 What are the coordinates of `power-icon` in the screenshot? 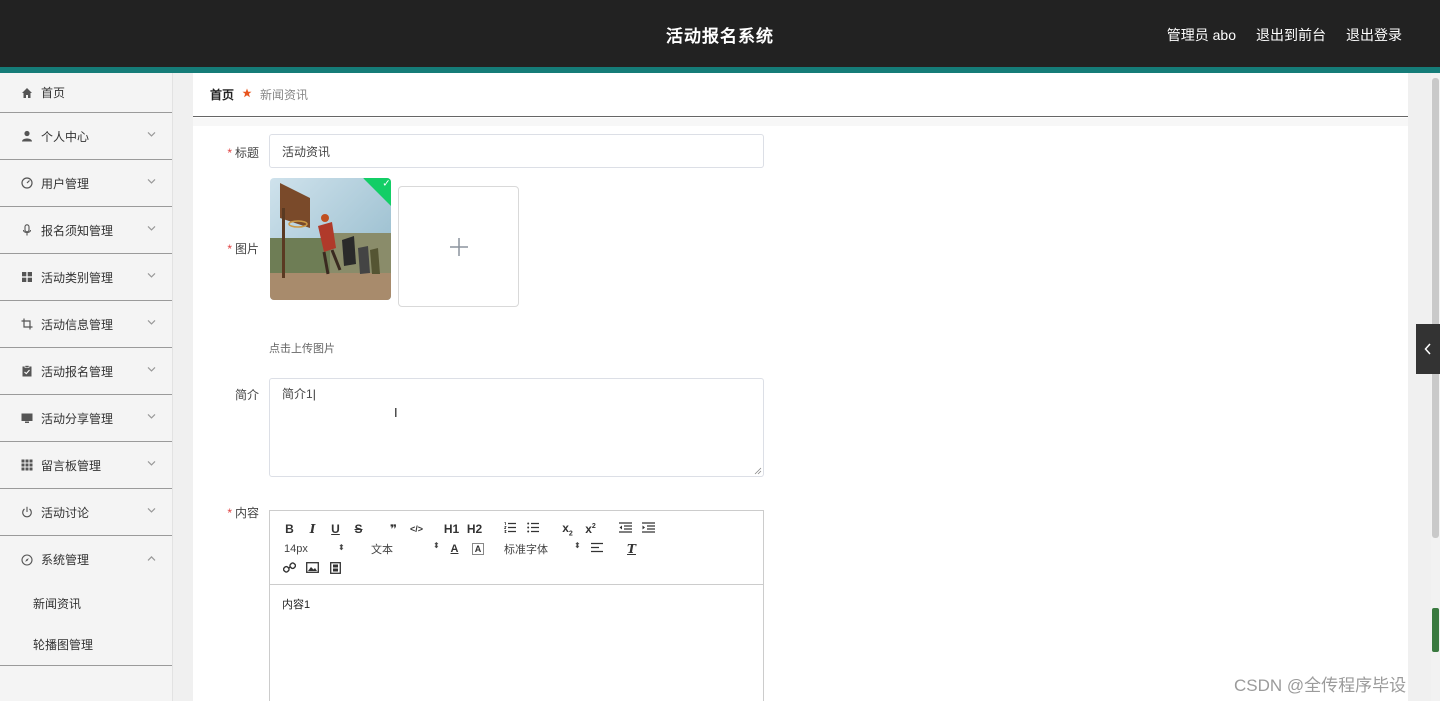 It's located at (27, 512).